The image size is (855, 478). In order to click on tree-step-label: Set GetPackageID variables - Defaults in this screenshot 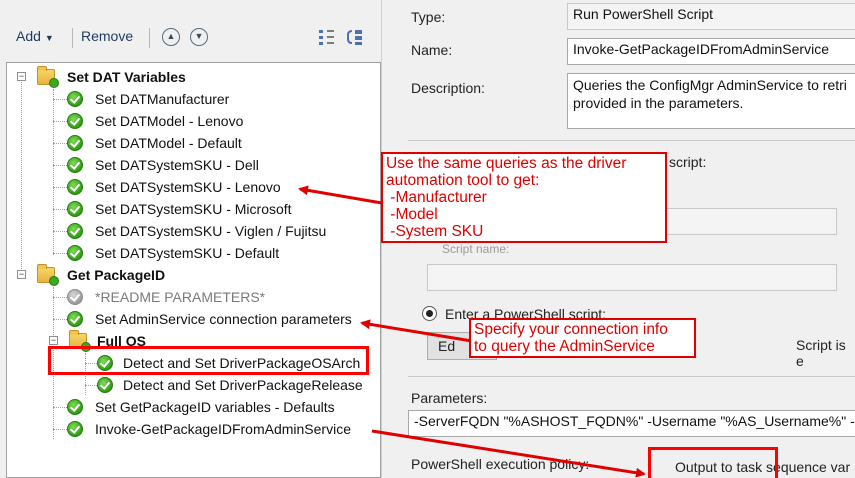, I will do `click(215, 407)`.